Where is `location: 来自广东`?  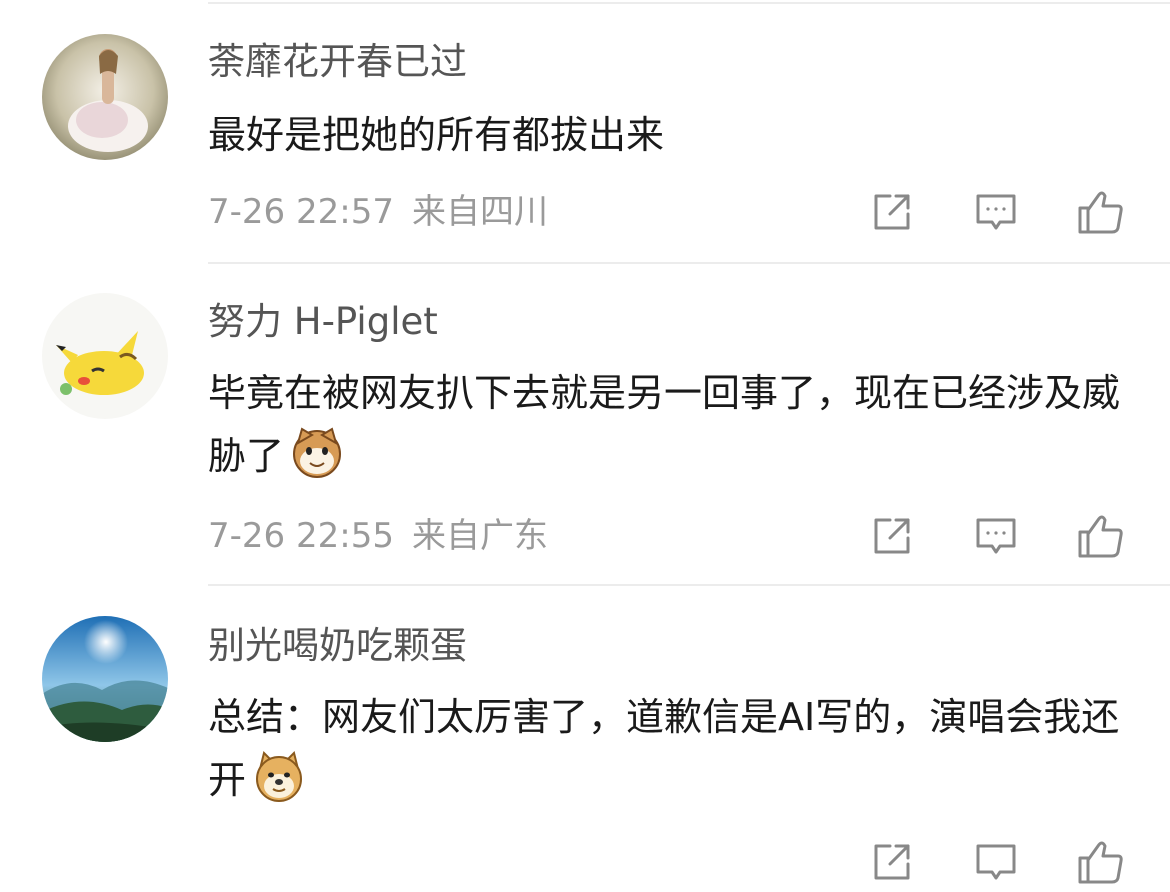
location: 来自广东 is located at coordinates (479, 536).